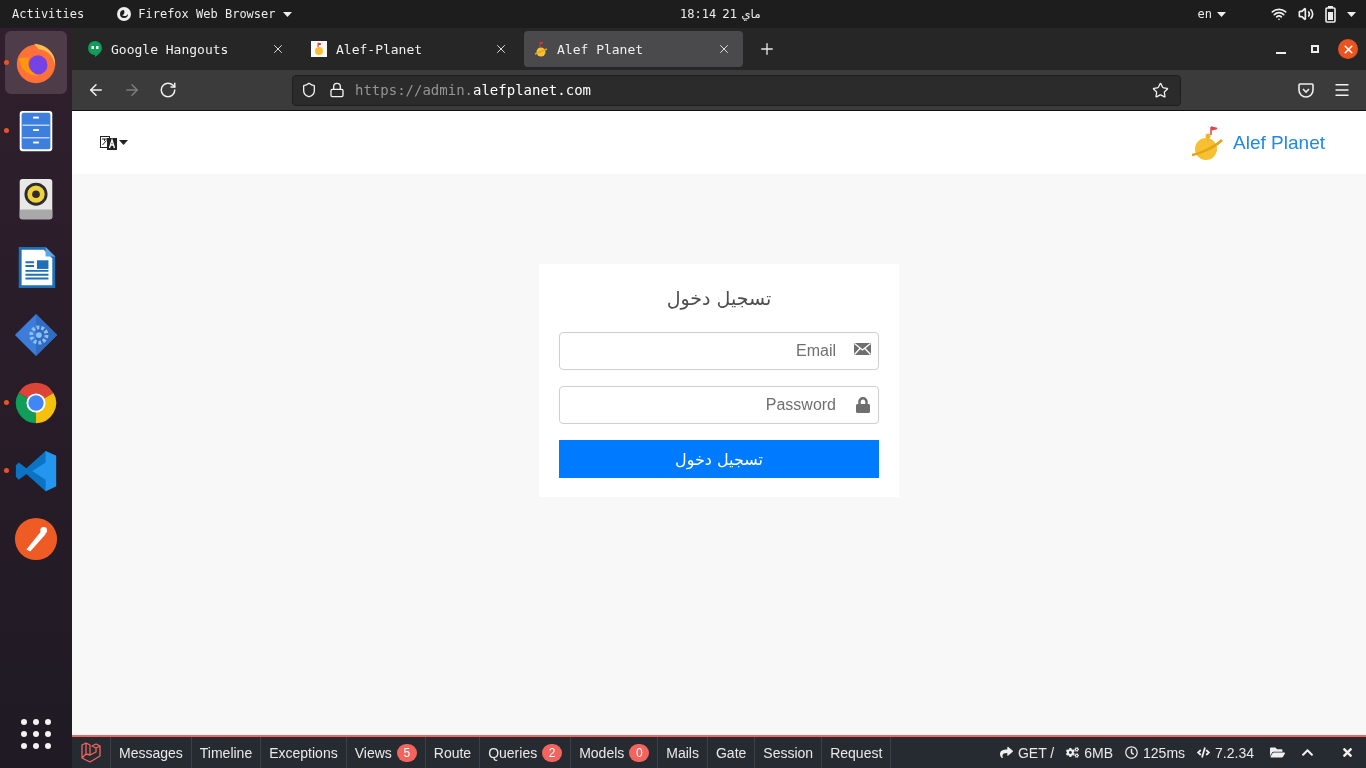 The width and height of the screenshot is (1366, 768). I want to click on gear-diamond-icon, so click(36, 334).